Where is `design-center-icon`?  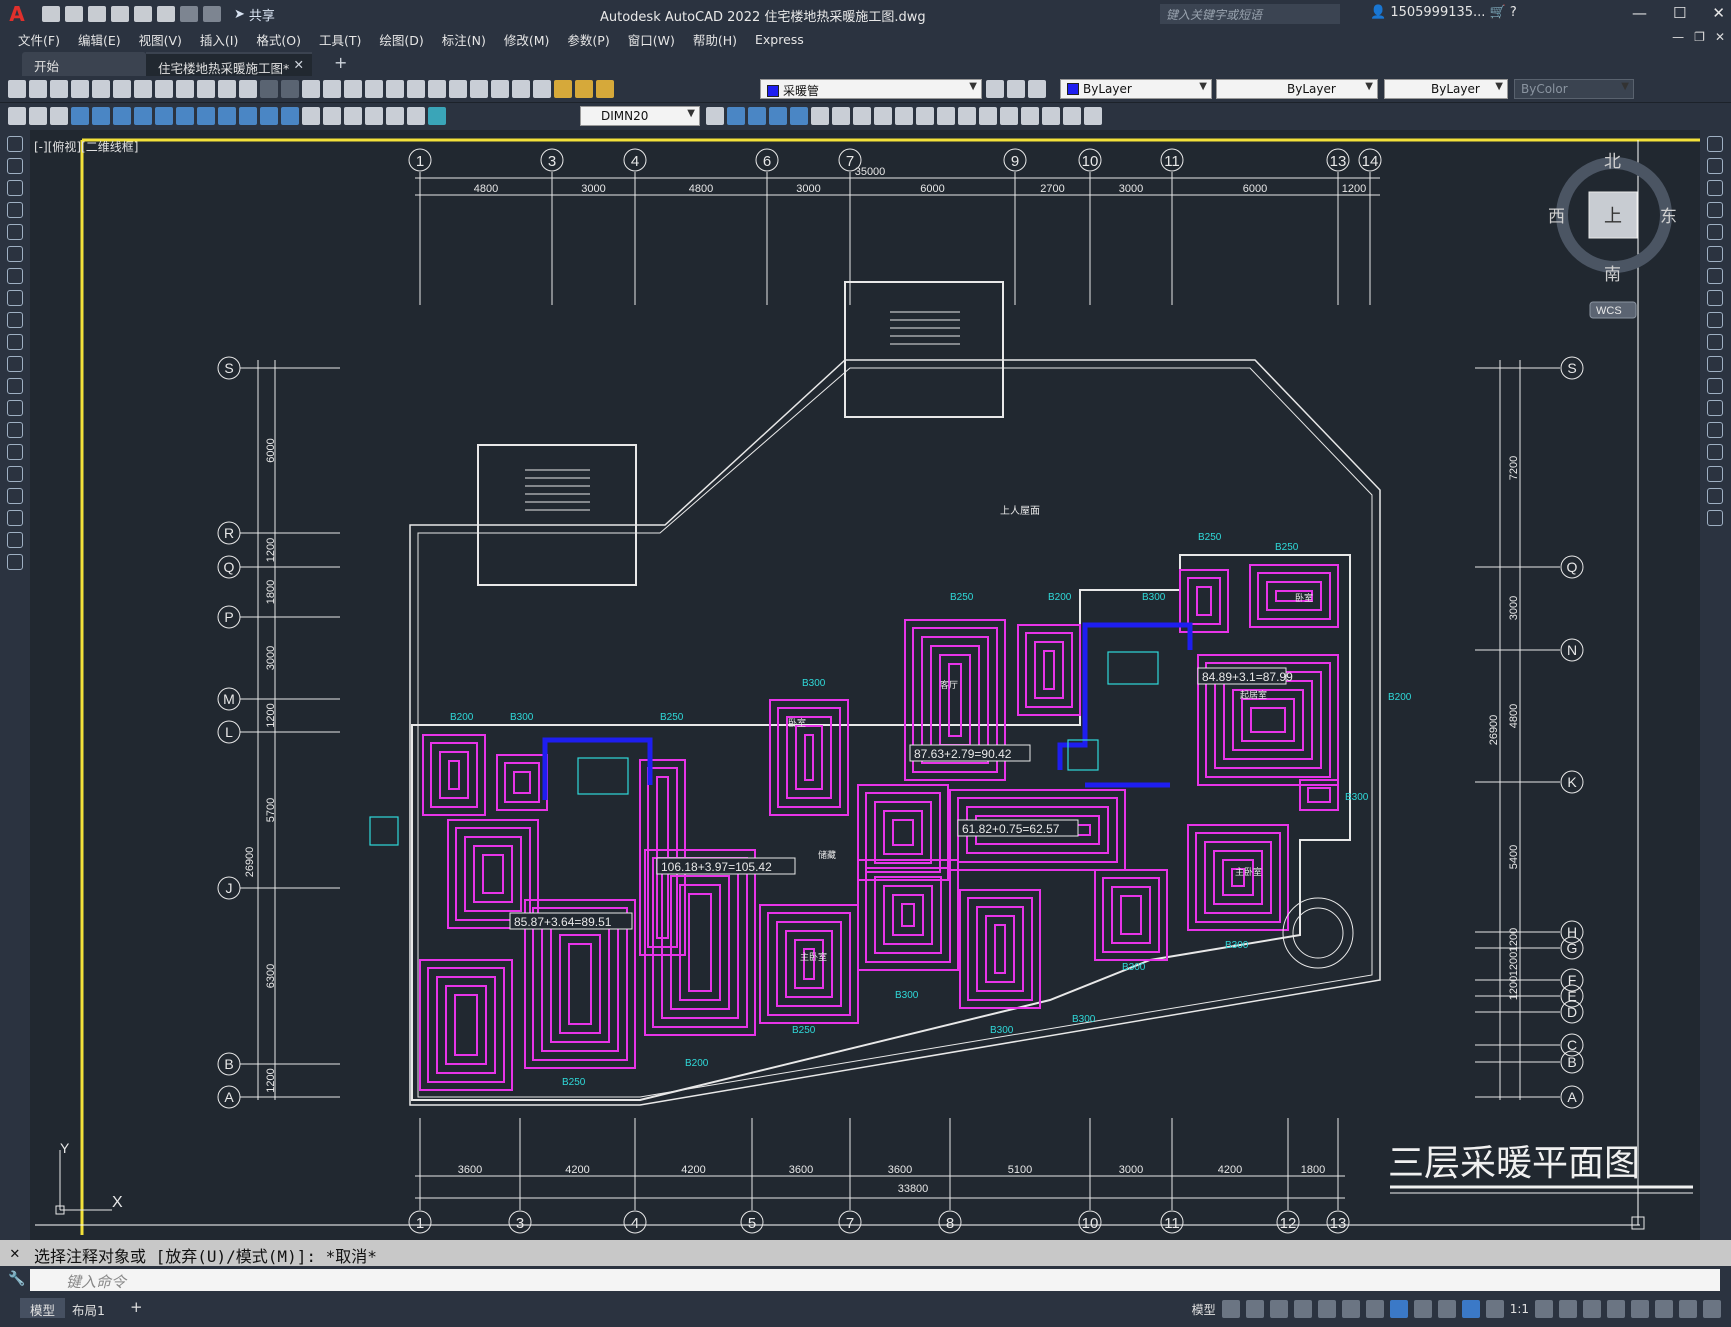 design-center-icon is located at coordinates (416, 89).